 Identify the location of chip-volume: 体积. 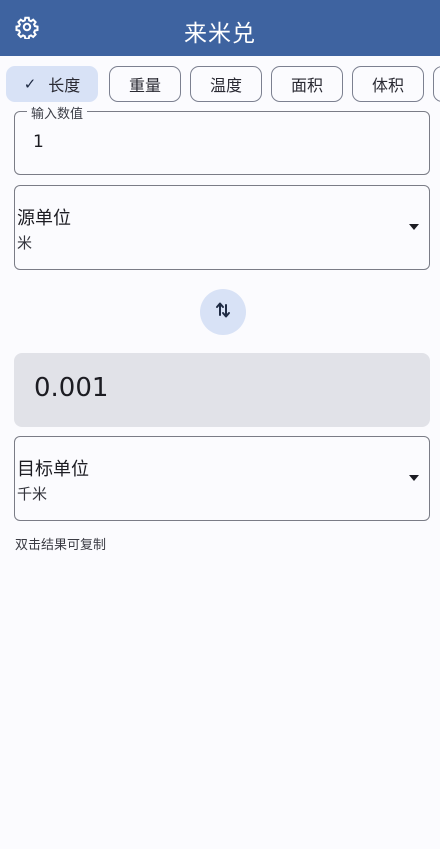
(388, 84).